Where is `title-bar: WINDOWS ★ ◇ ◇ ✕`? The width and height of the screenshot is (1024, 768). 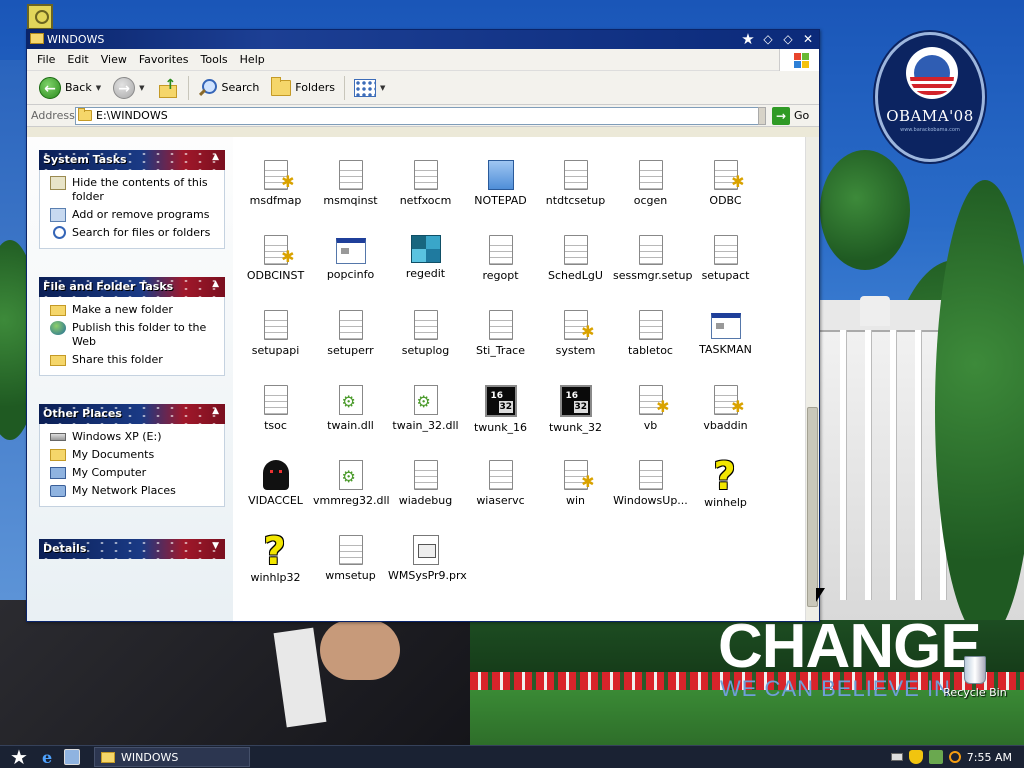
title-bar: WINDOWS ★ ◇ ◇ ✕ is located at coordinates (423, 39).